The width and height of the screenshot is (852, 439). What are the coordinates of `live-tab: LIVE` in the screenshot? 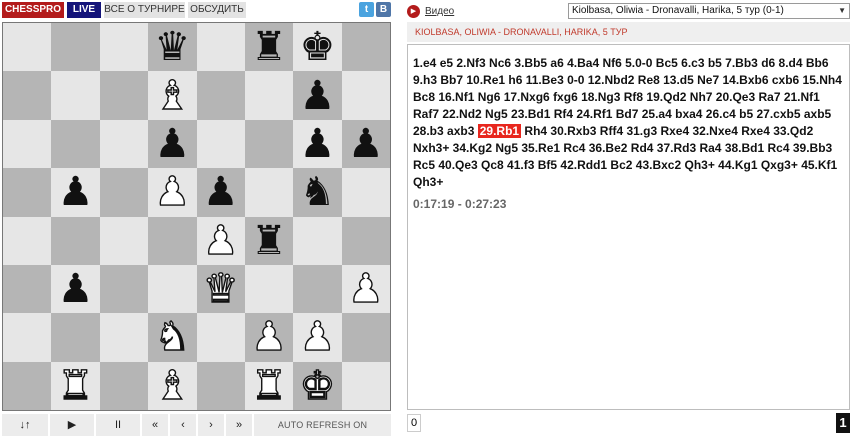 It's located at (84, 10).